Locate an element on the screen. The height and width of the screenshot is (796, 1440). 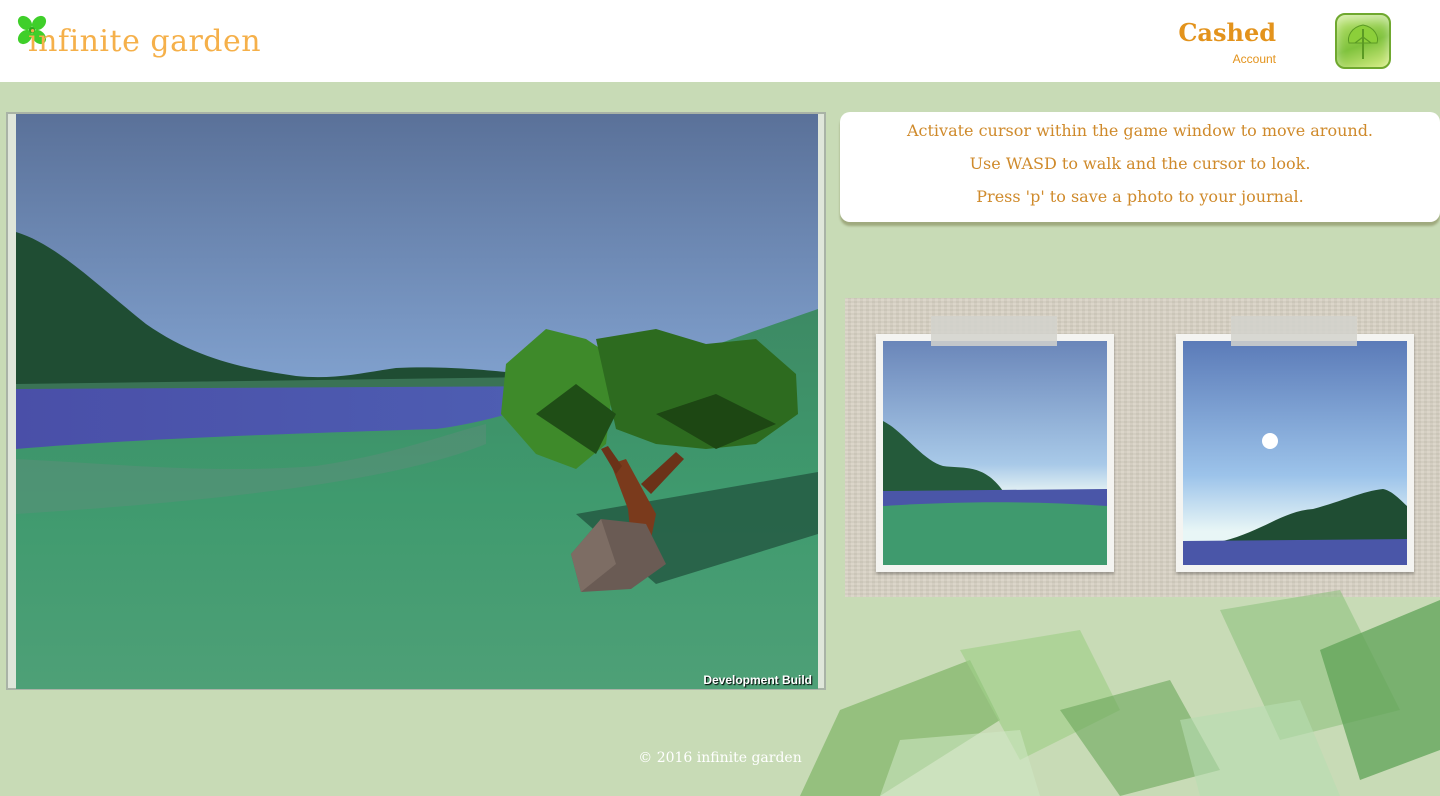
leaf-icon is located at coordinates (1363, 41).